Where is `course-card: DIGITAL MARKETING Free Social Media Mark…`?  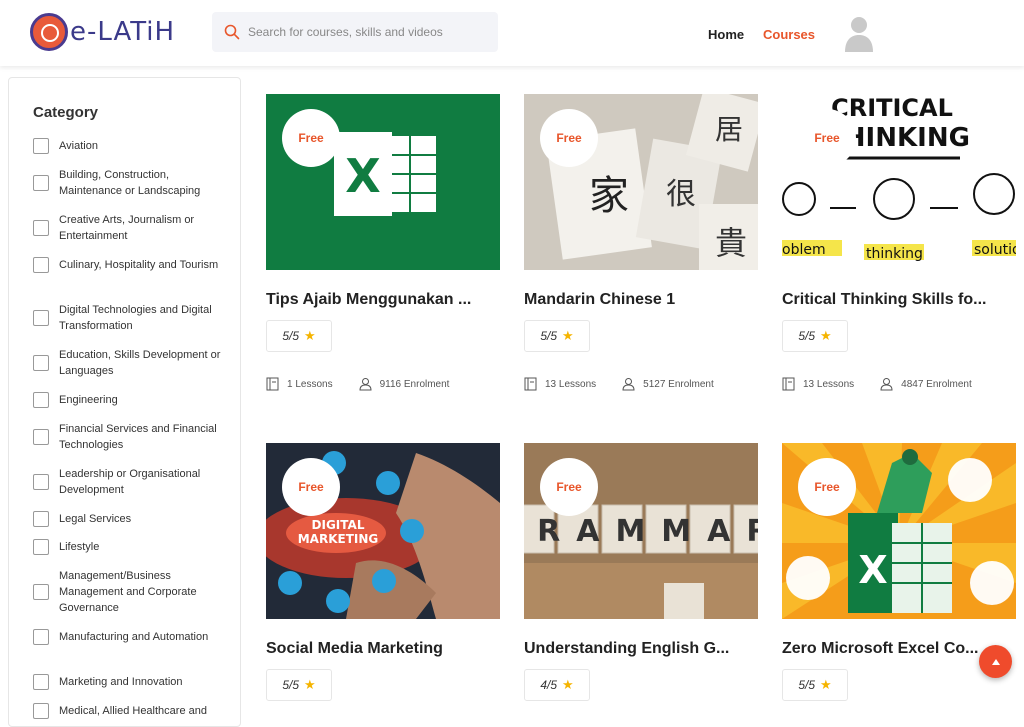 course-card: DIGITAL MARKETING Free Social Media Mark… is located at coordinates (383, 572).